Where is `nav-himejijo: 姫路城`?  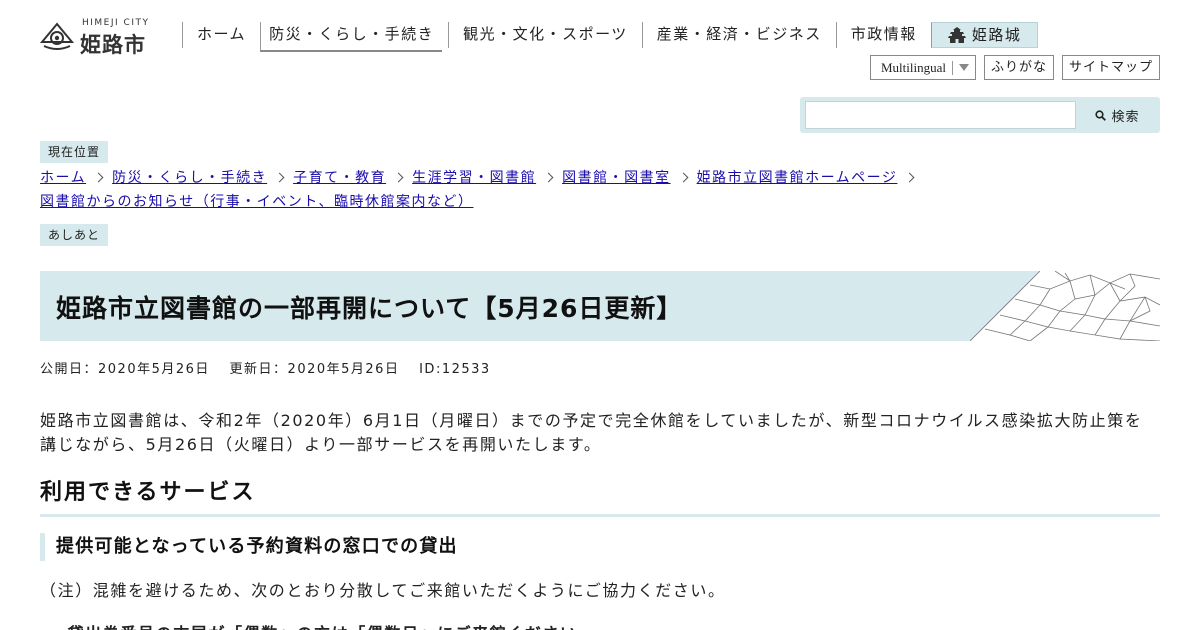 nav-himejijo: 姫路城 is located at coordinates (984, 35).